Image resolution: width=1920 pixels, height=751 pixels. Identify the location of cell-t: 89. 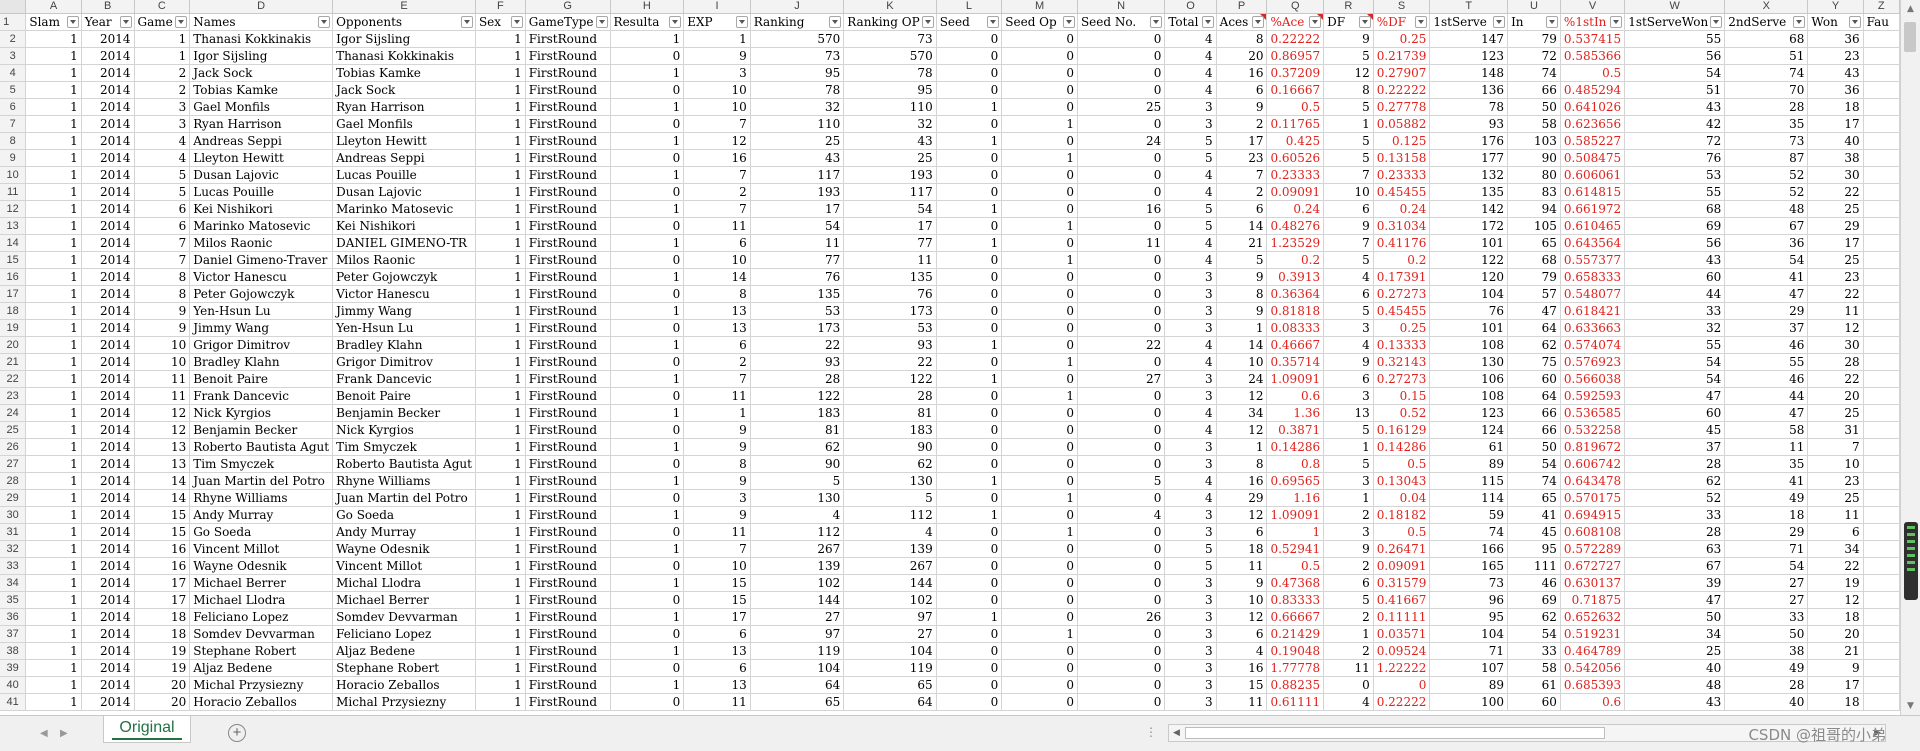
(1469, 464).